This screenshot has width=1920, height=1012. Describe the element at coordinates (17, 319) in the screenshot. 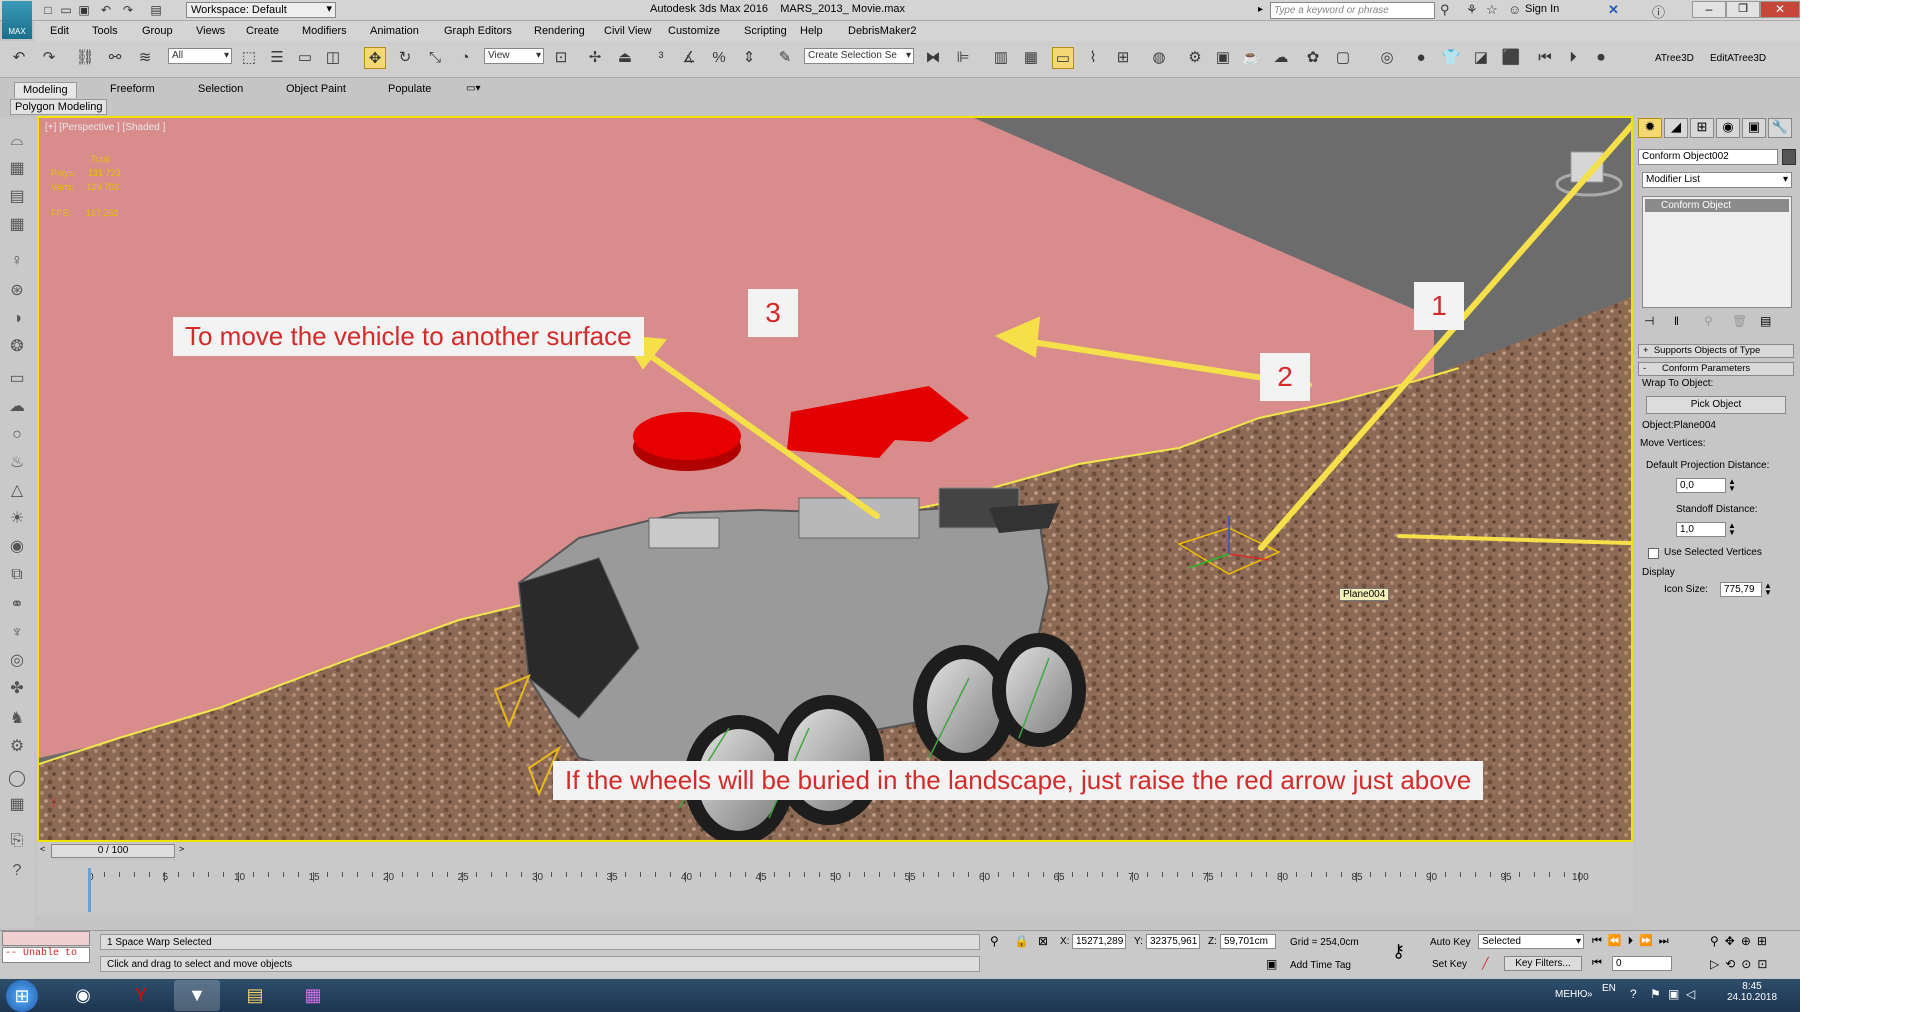

I see `speaker-icon: ◑` at that location.